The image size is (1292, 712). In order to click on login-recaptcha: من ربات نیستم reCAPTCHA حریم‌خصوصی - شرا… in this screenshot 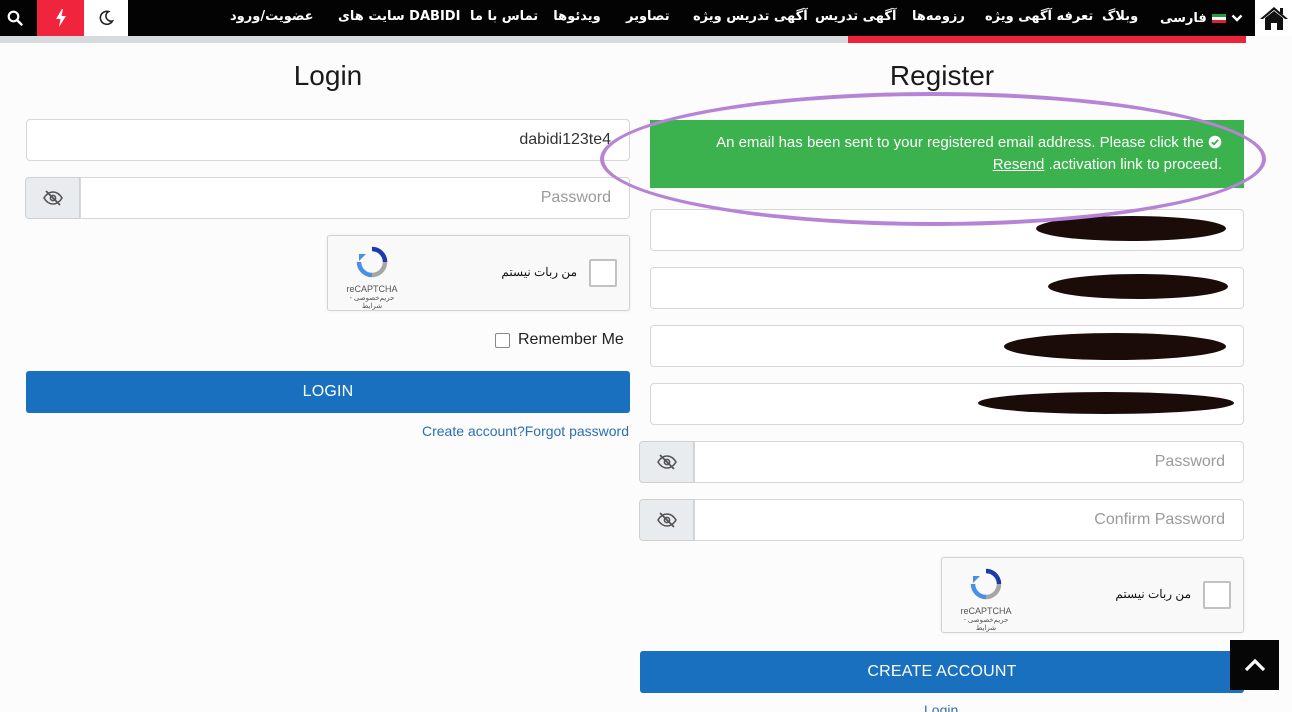, I will do `click(478, 273)`.